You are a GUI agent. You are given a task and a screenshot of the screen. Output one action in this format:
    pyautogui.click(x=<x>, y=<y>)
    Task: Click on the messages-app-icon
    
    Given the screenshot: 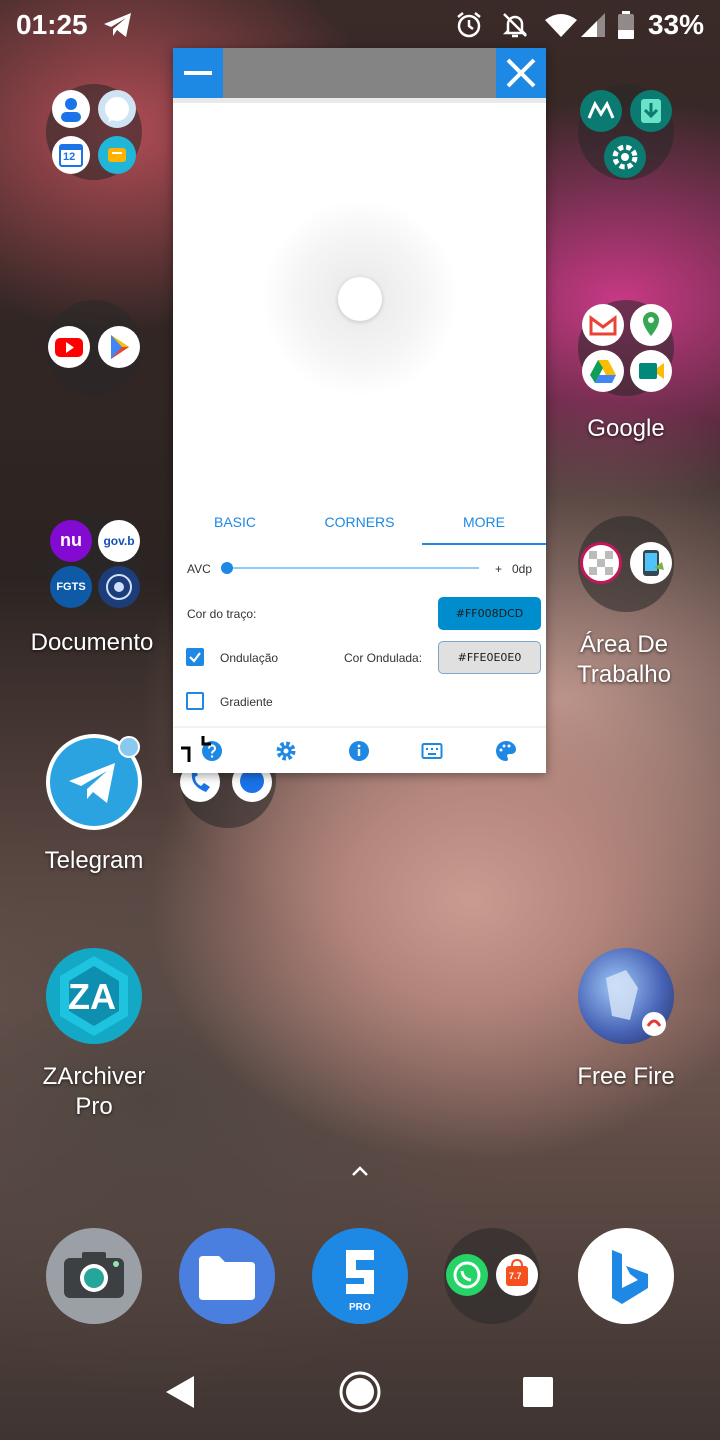 What is the action you would take?
    pyautogui.click(x=117, y=109)
    